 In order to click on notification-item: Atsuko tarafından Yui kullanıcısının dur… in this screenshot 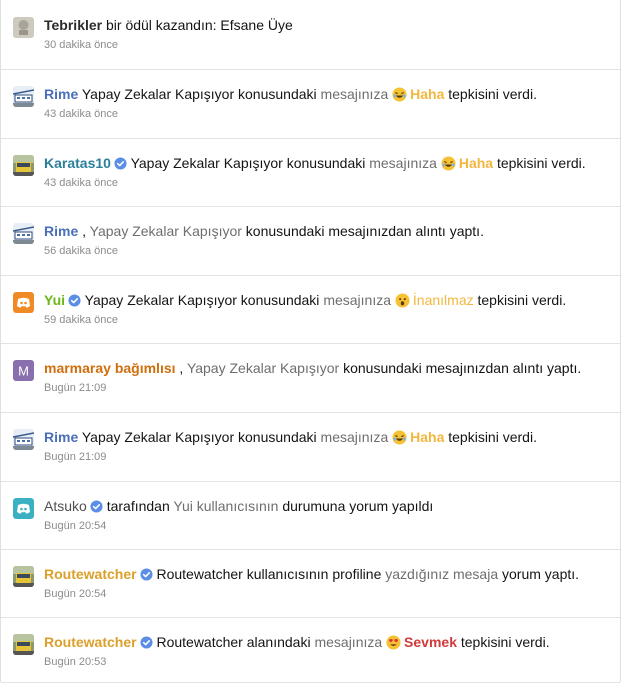, I will do `click(310, 515)`.